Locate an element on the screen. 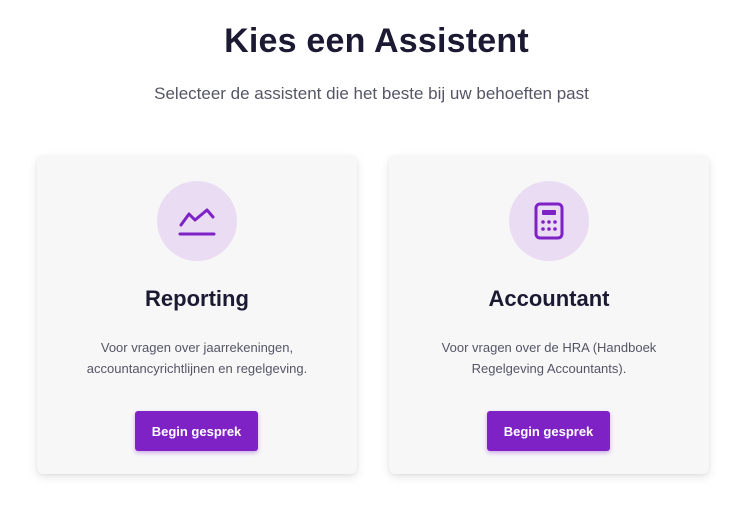 Image resolution: width=753 pixels, height=516 pixels. line-chart-icon is located at coordinates (197, 222).